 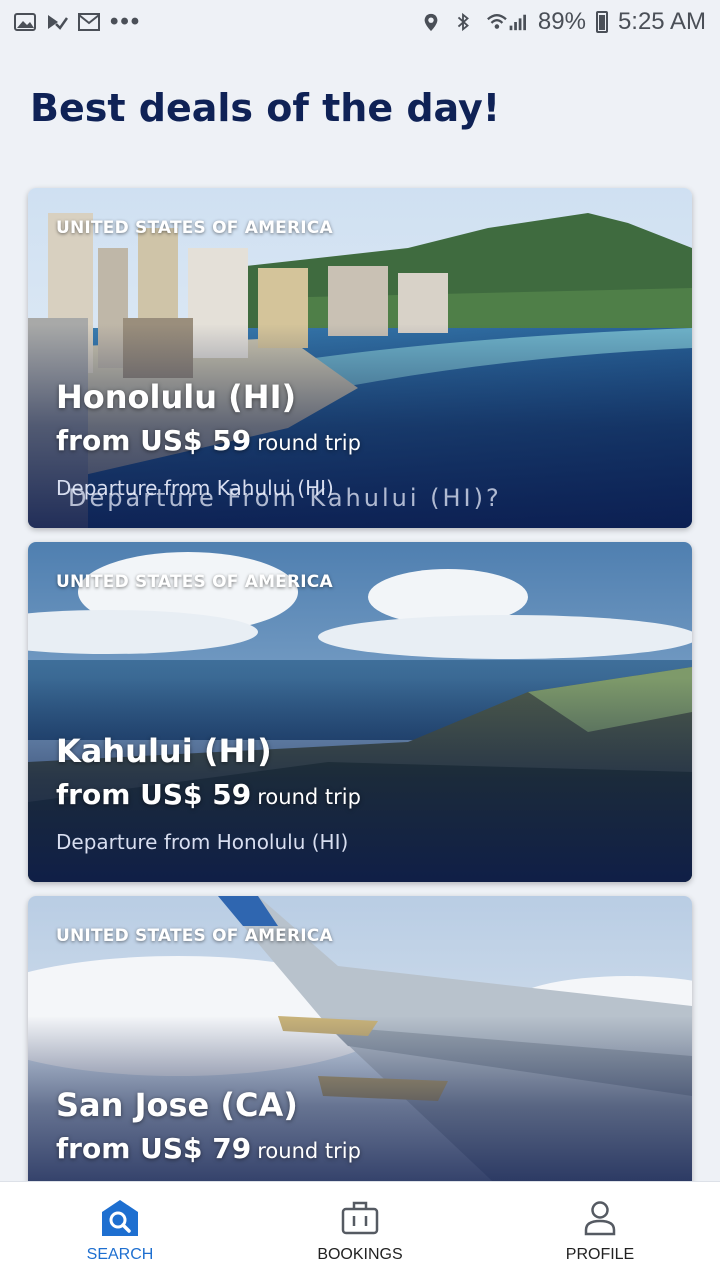 I want to click on nav-profile: PROFILE, so click(x=600, y=1231).